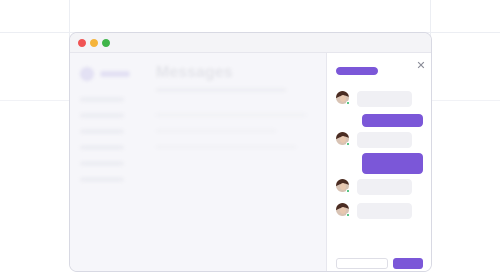 The width and height of the screenshot is (500, 272). I want to click on chat-panel-title, so click(357, 71).